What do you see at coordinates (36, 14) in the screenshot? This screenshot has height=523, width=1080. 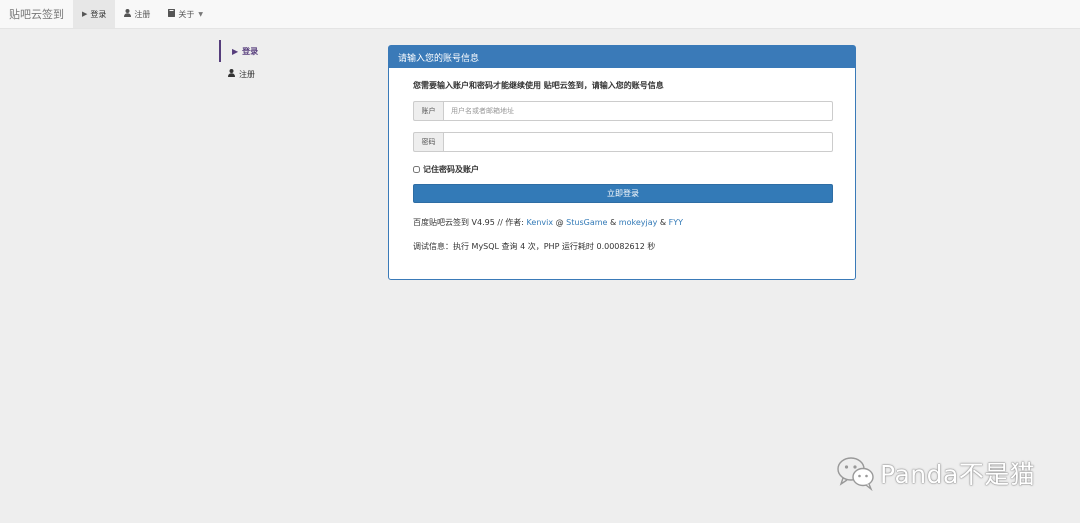 I see `brand-title: 贴吧云签到` at bounding box center [36, 14].